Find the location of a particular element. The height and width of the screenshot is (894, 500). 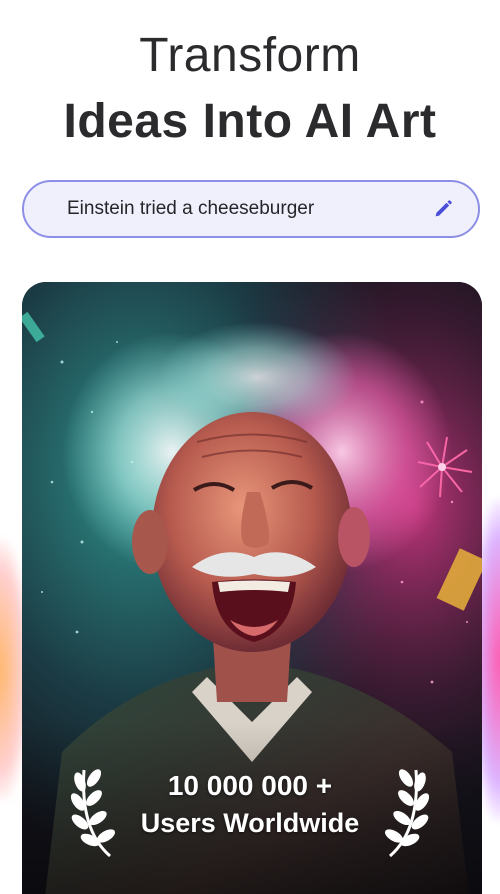

pencil-icon is located at coordinates (443, 209).